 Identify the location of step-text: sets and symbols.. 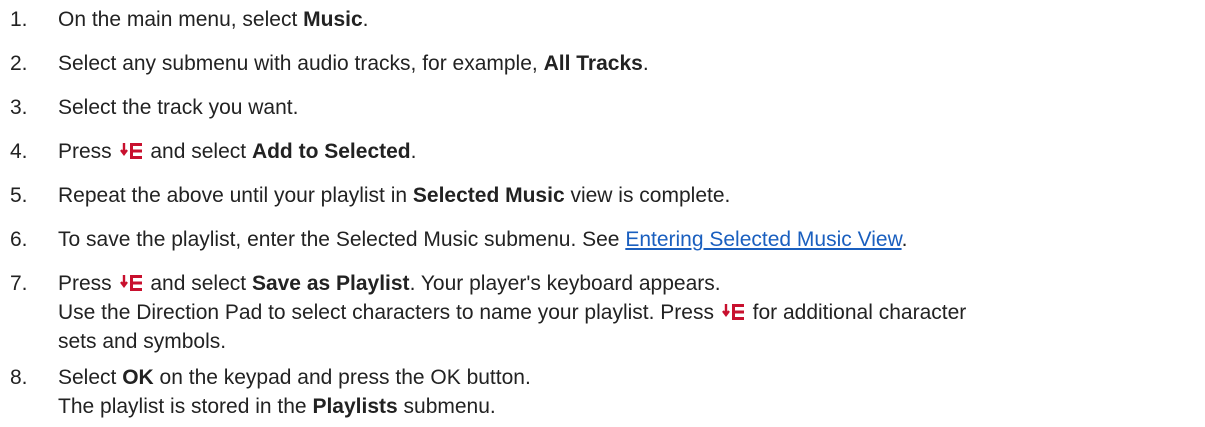
(142, 342).